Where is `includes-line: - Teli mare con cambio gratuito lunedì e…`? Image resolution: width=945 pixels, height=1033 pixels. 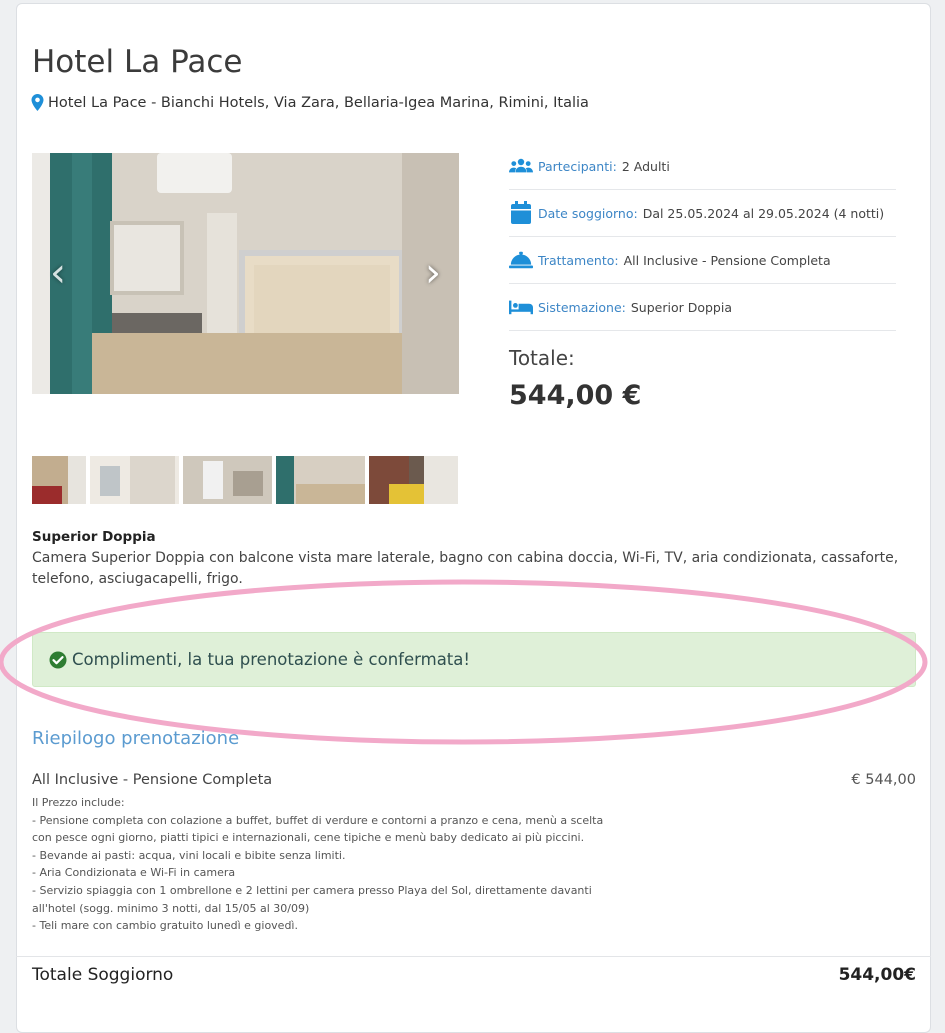
includes-line: - Teli mare con cambio gratuito lunedì e… is located at coordinates (165, 926).